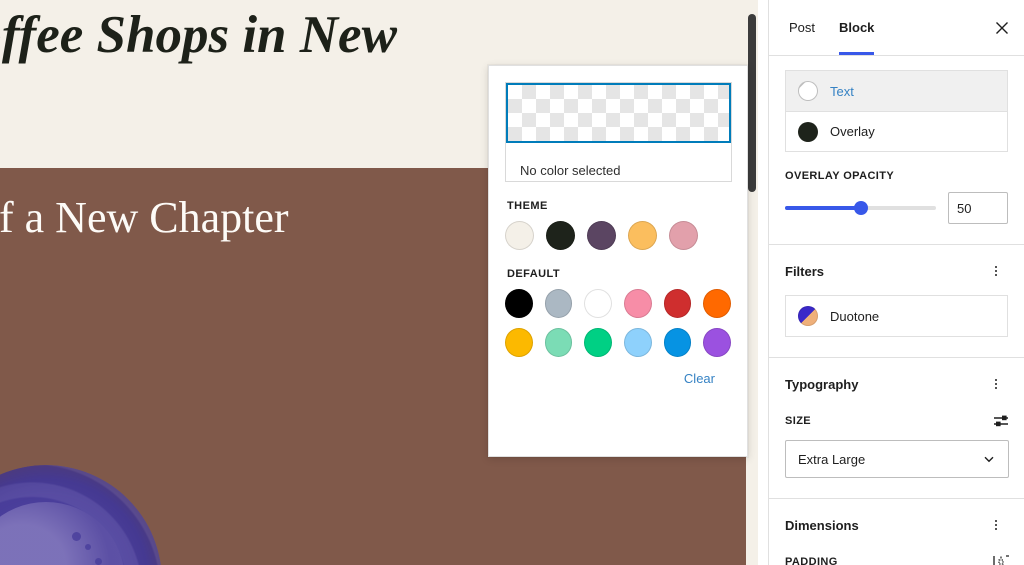 Image resolution: width=1024 pixels, height=565 pixels. What do you see at coordinates (601, 235) in the screenshot?
I see `theme-swatch-primary` at bounding box center [601, 235].